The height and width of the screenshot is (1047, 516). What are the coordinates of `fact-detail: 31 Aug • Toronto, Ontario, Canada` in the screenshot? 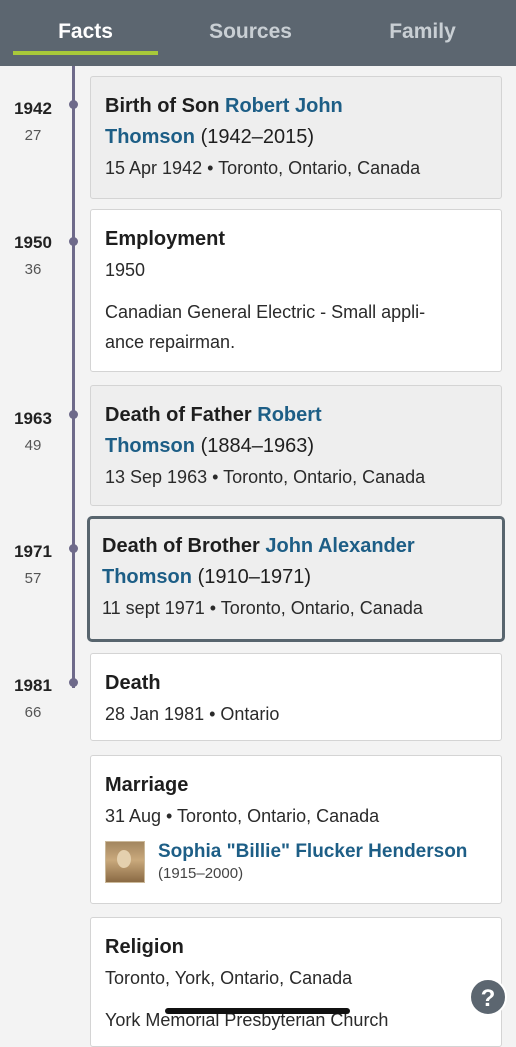 It's located at (242, 816).